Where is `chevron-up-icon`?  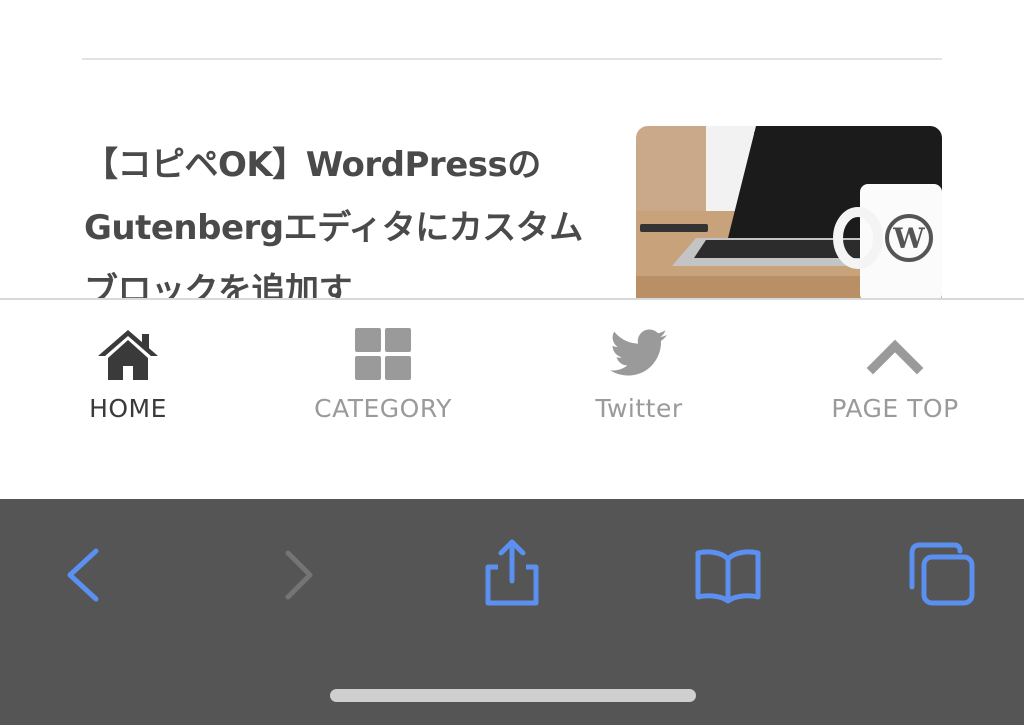 chevron-up-icon is located at coordinates (895, 357).